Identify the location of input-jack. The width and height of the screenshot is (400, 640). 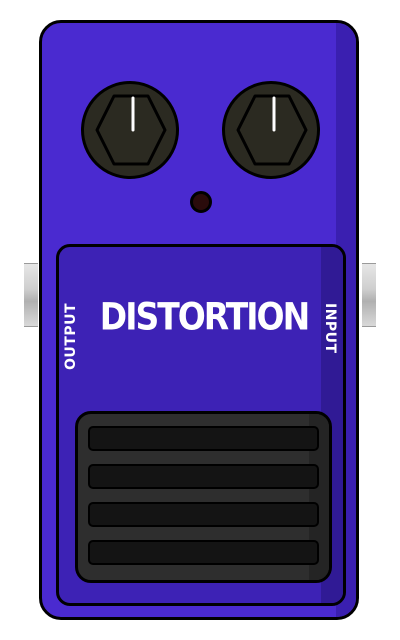
(369, 295).